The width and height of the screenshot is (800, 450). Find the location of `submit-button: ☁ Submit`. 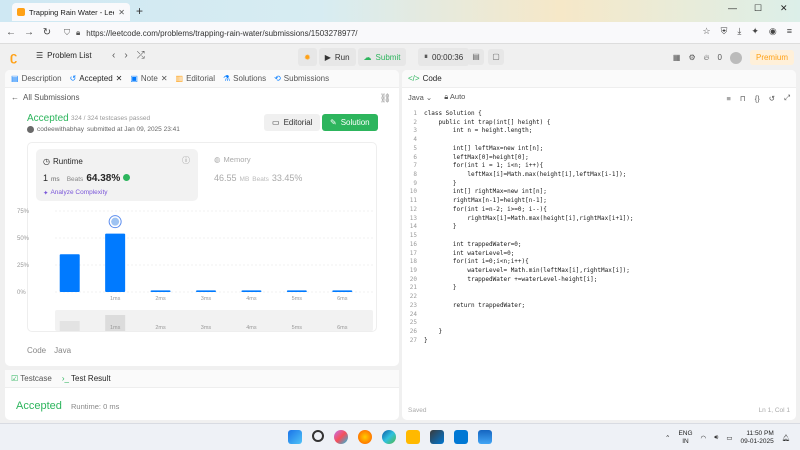

submit-button: ☁ Submit is located at coordinates (382, 57).